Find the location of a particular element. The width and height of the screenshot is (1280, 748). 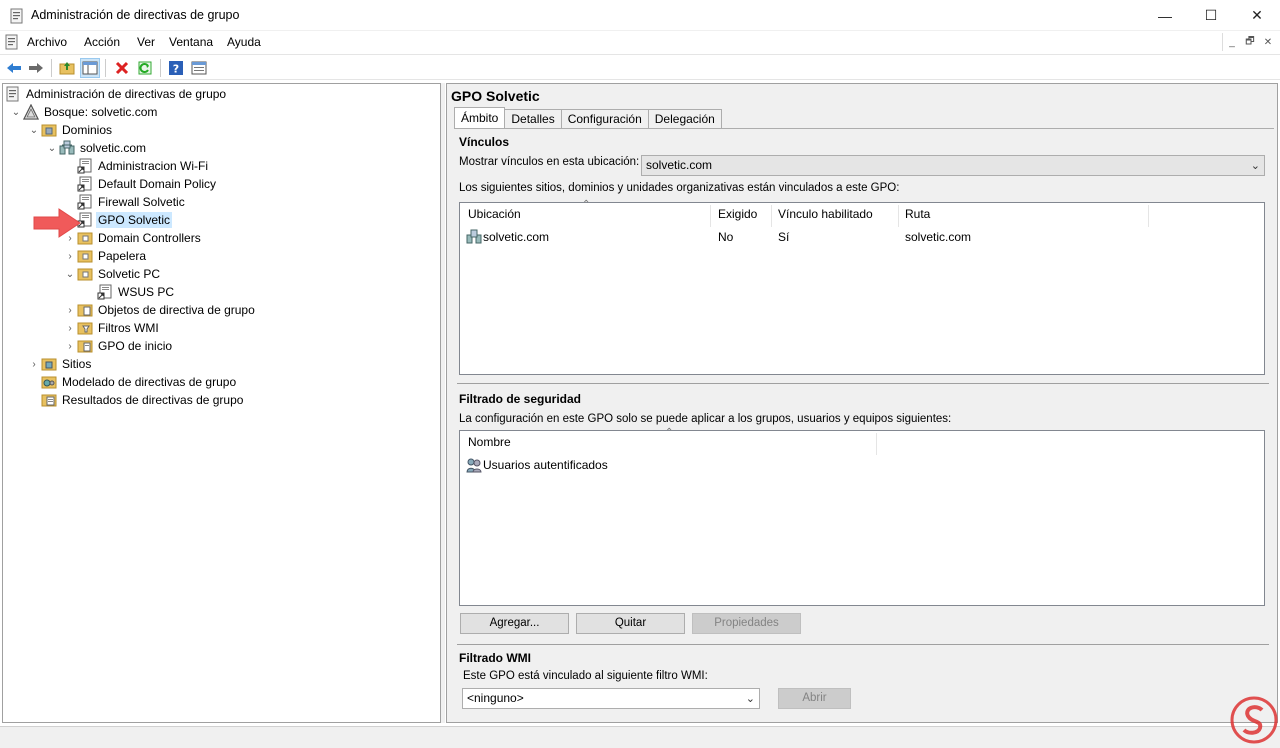

tree-item-forest: ⌄ Bosque: solvetic.com is located at coordinates (84, 112).